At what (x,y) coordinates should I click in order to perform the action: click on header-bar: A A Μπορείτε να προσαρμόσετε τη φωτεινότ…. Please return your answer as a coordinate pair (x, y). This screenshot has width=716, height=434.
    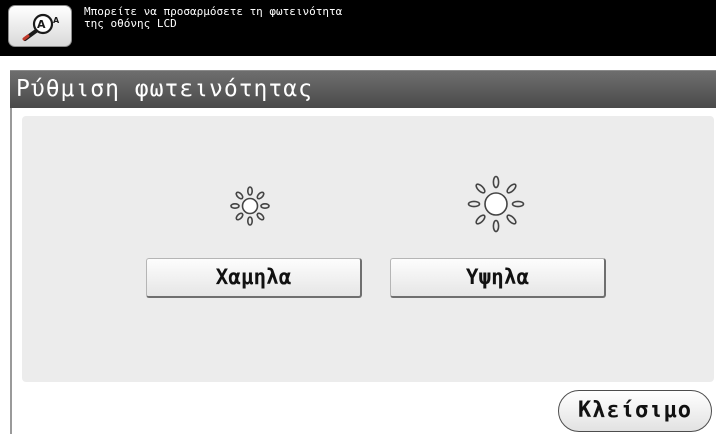
    Looking at the image, I should click on (358, 28).